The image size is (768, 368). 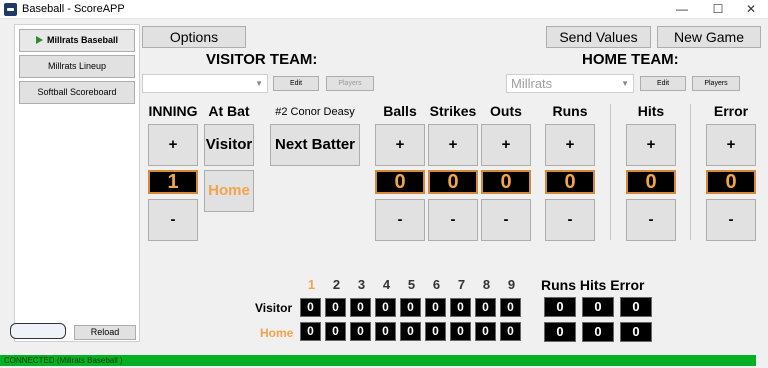 What do you see at coordinates (229, 111) in the screenshot?
I see `at-bat-label: At Bat` at bounding box center [229, 111].